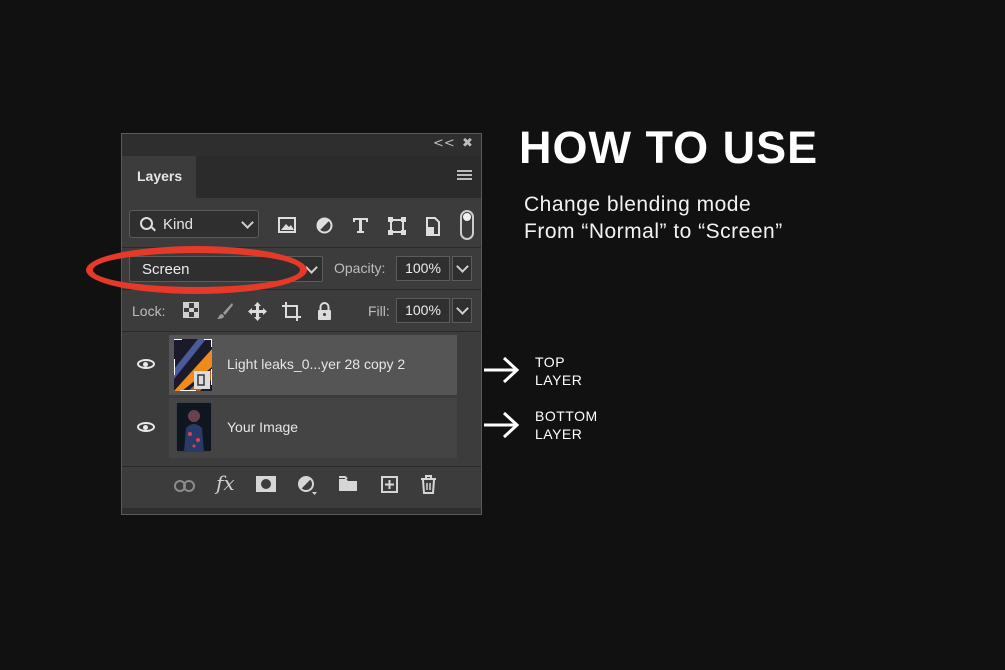  Describe the element at coordinates (301, 177) in the screenshot. I see `panel-tab-row: Layers` at that location.